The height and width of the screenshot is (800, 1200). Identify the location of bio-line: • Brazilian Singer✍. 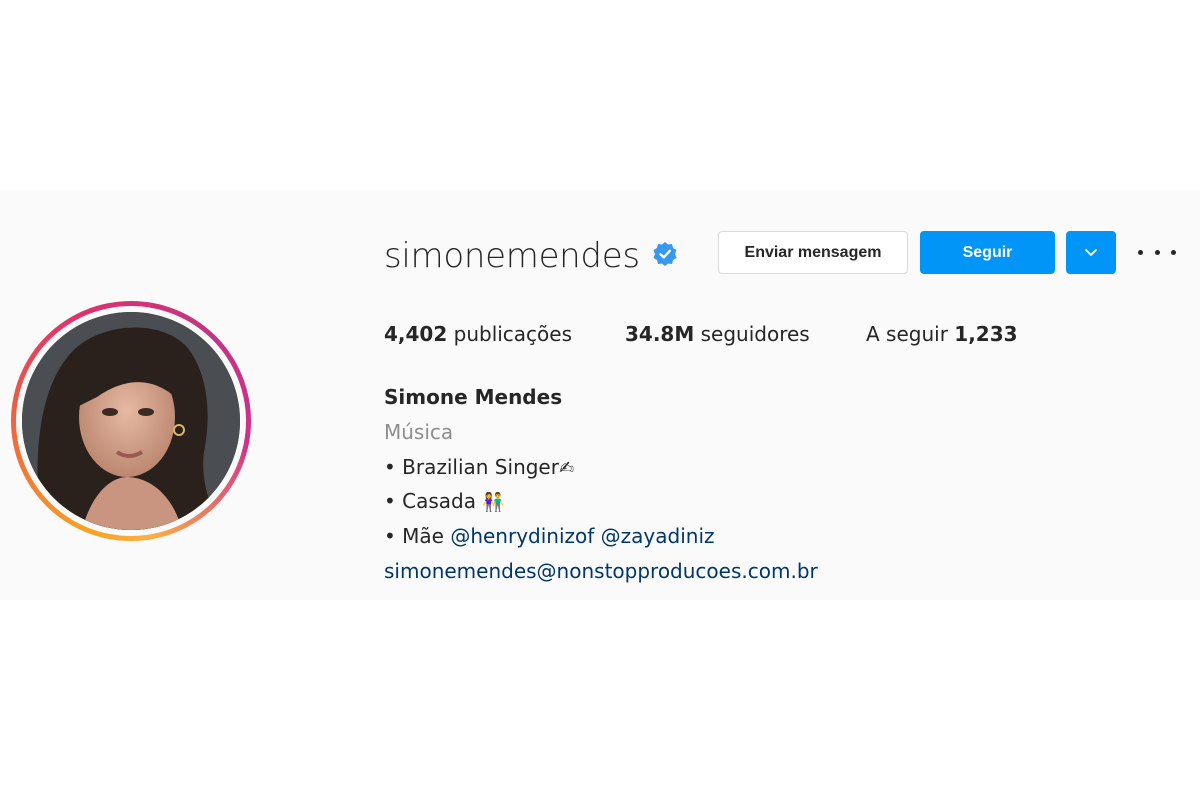
(479, 468).